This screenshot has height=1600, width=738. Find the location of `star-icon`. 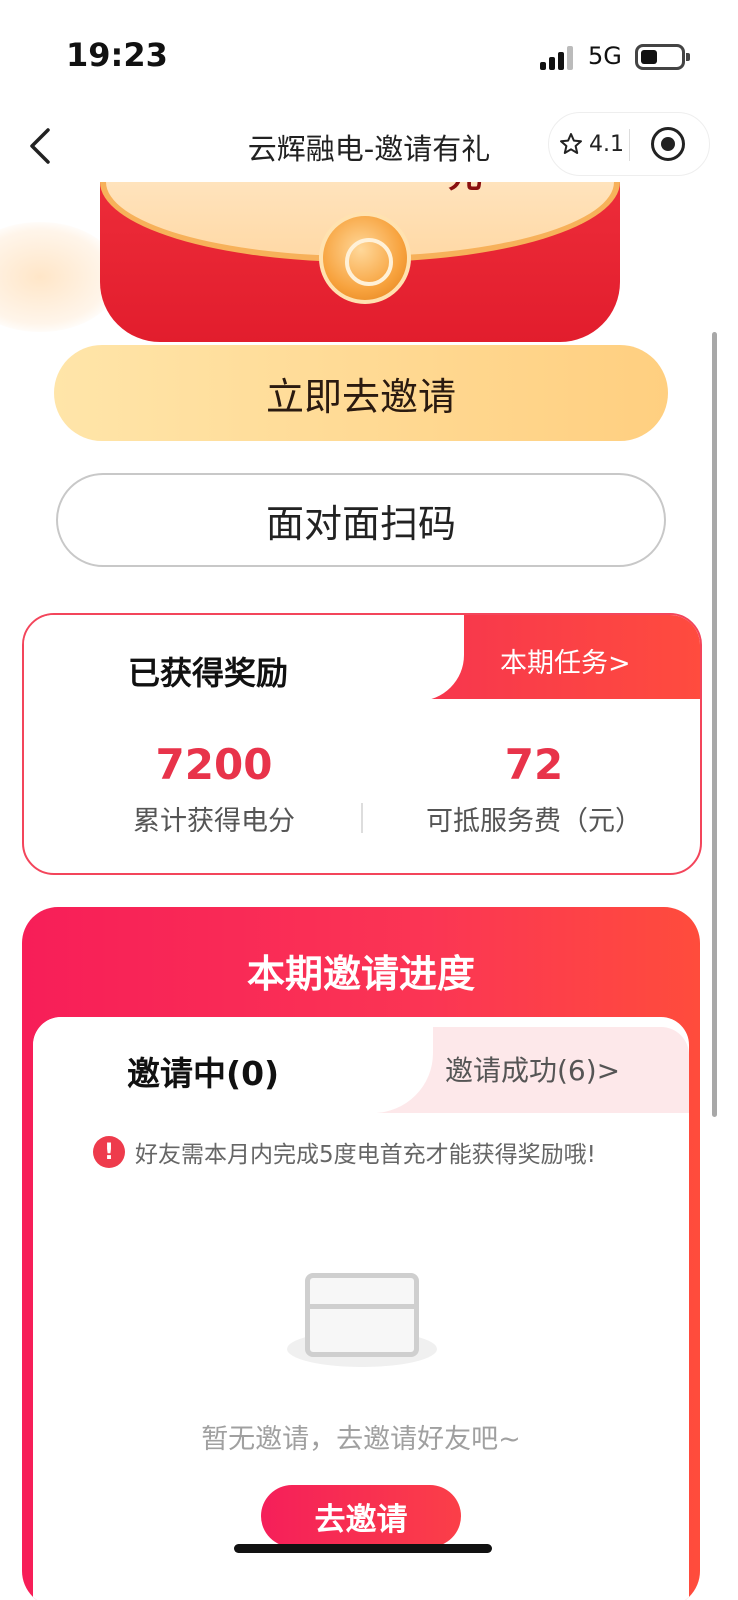

star-icon is located at coordinates (571, 143).